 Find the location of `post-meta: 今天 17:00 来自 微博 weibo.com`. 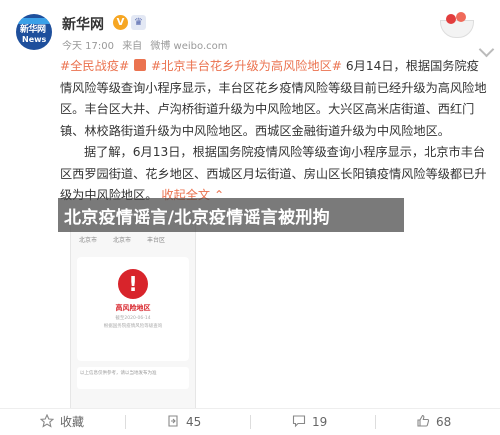

post-meta: 今天 17:00 来自 微博 weibo.com is located at coordinates (147, 44).